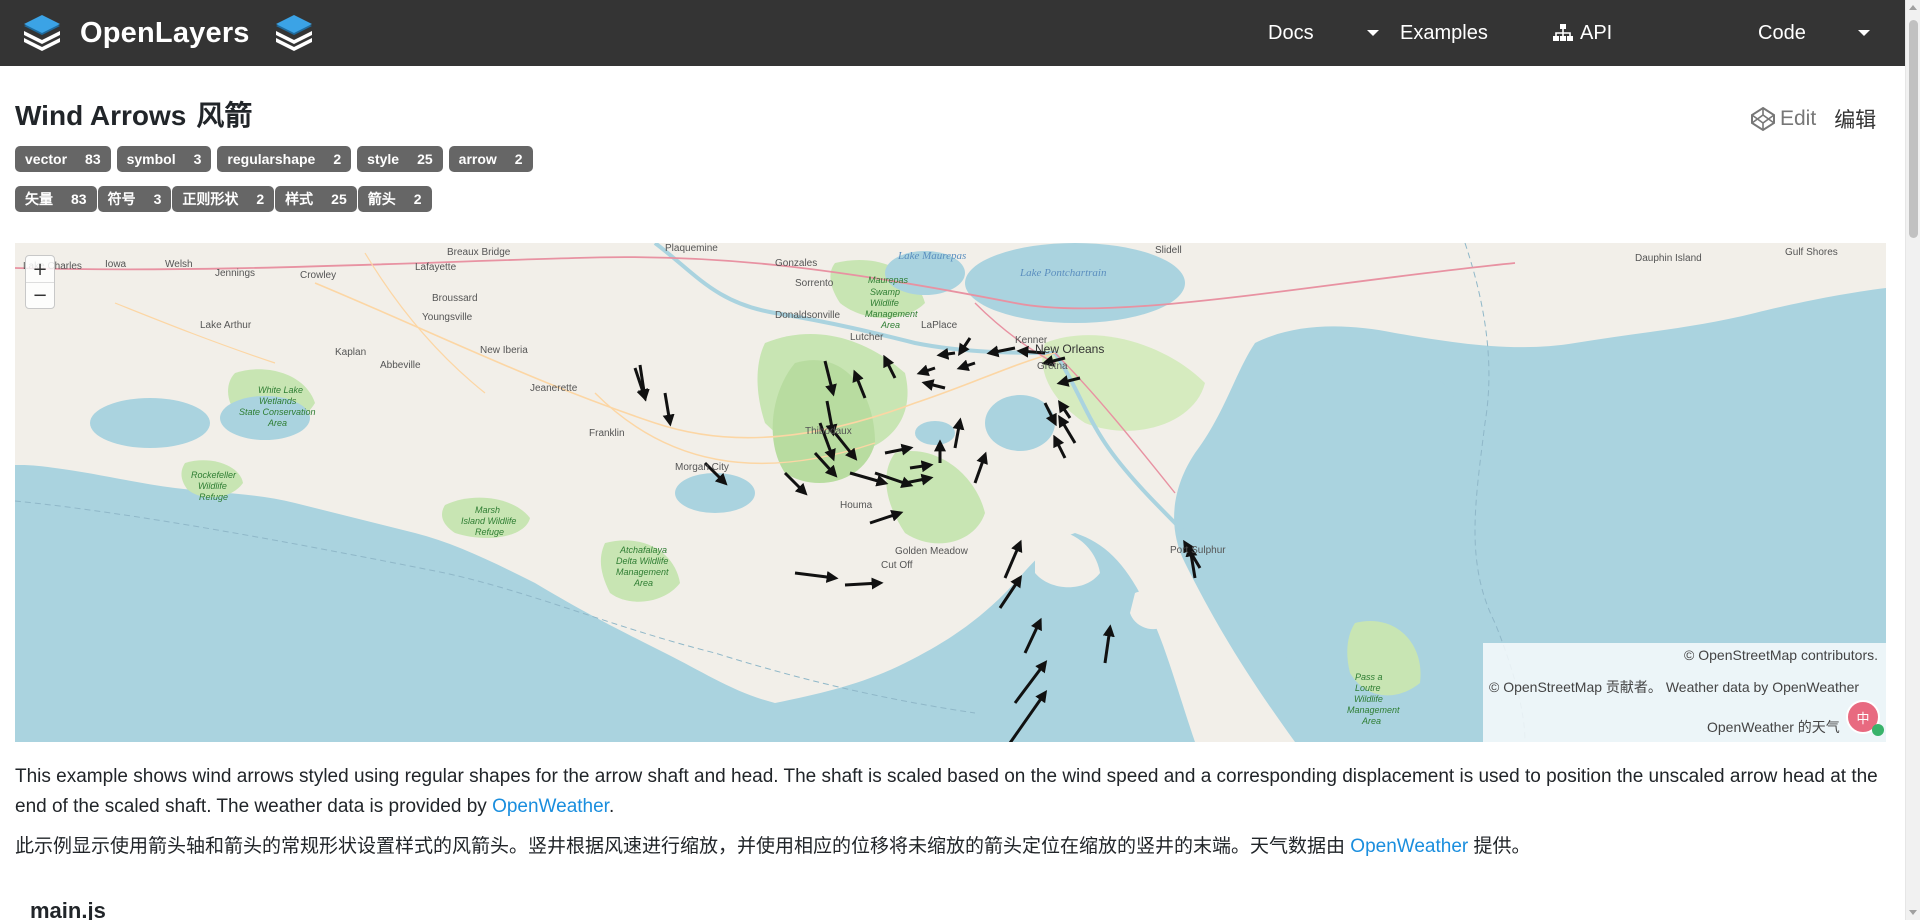 Image resolution: width=1920 pixels, height=920 pixels. I want to click on tag-style: style 25, so click(400, 159).